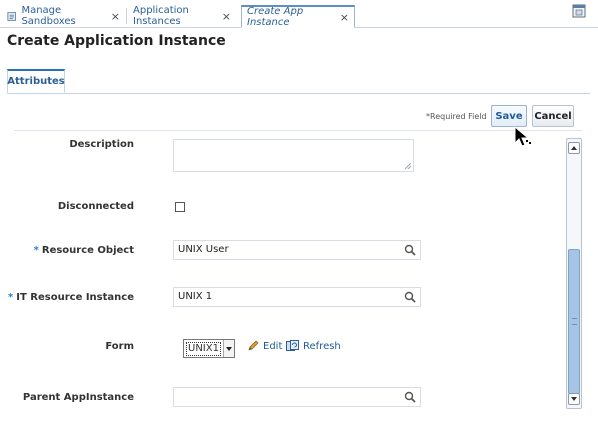  Describe the element at coordinates (574, 399) in the screenshot. I see `scroll-down-icon` at that location.